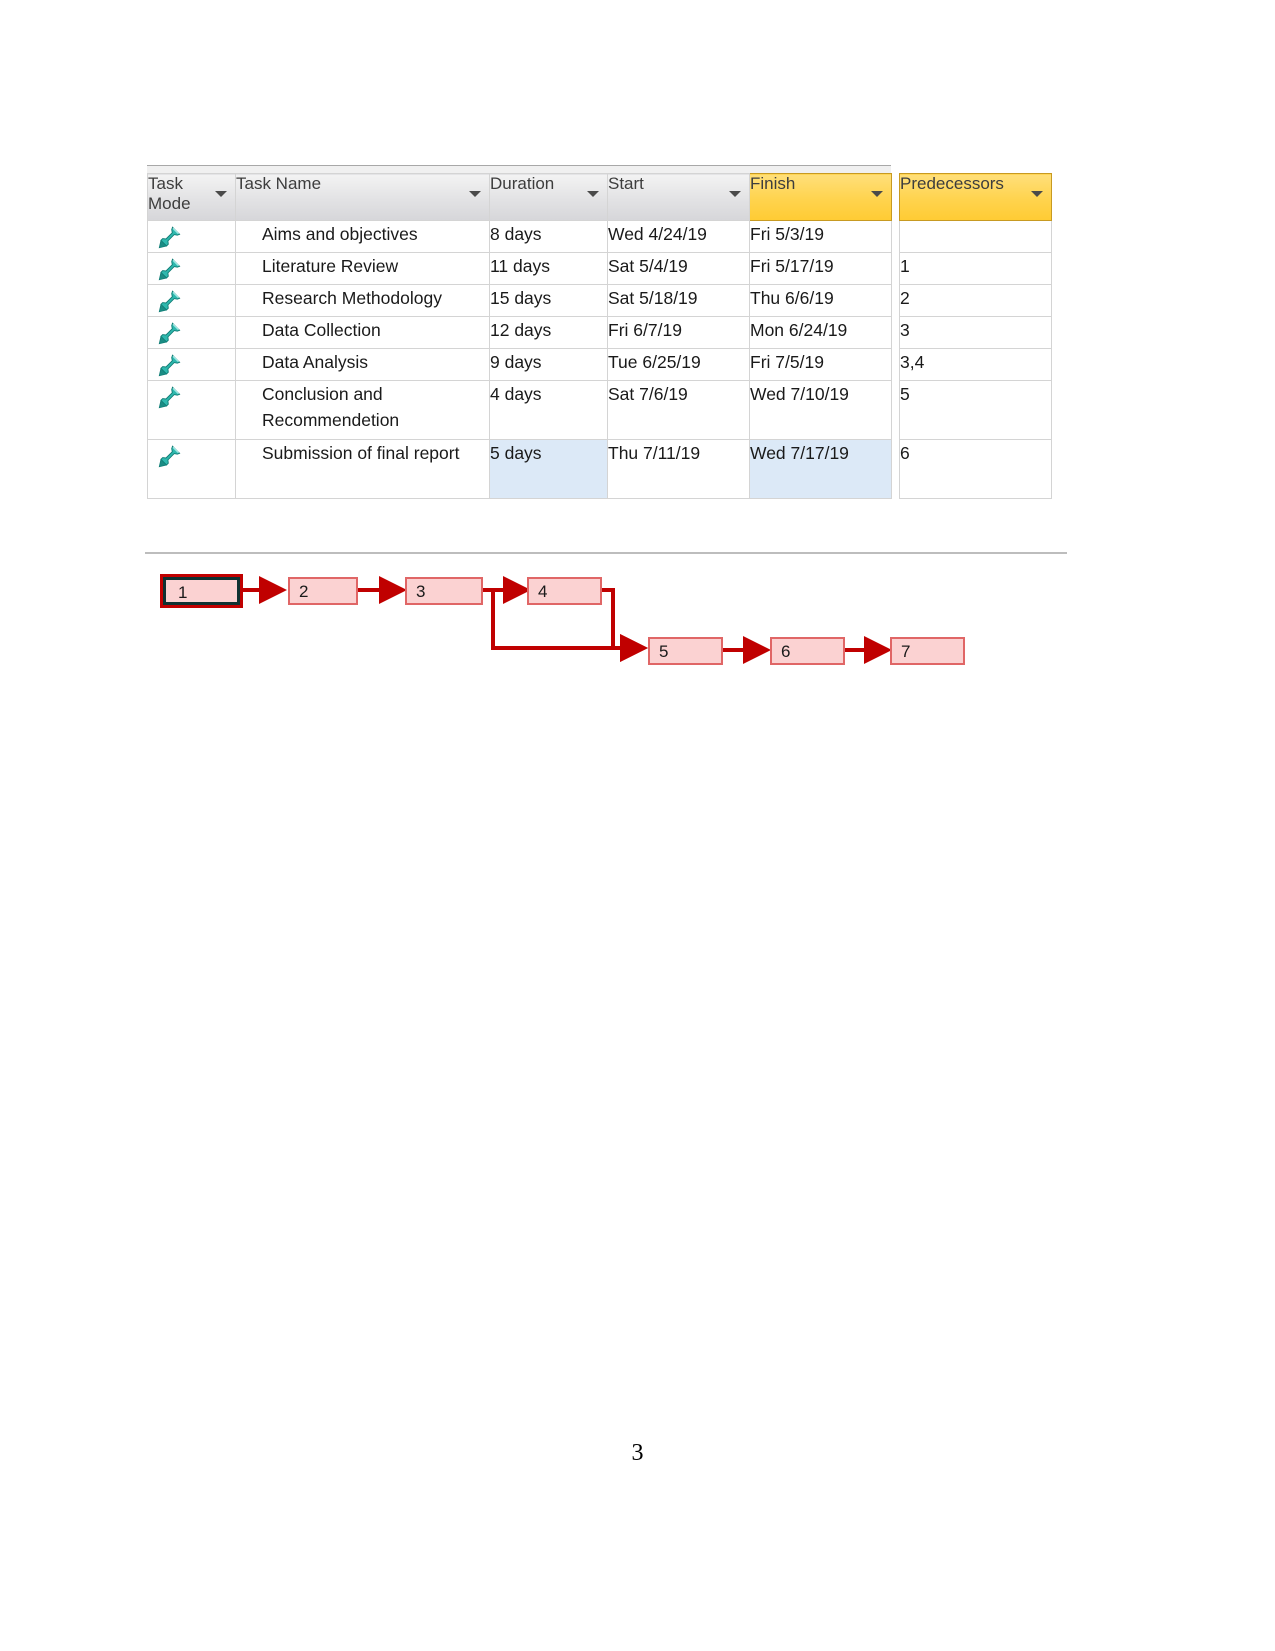  I want to click on page-number: 3, so click(637, 1453).